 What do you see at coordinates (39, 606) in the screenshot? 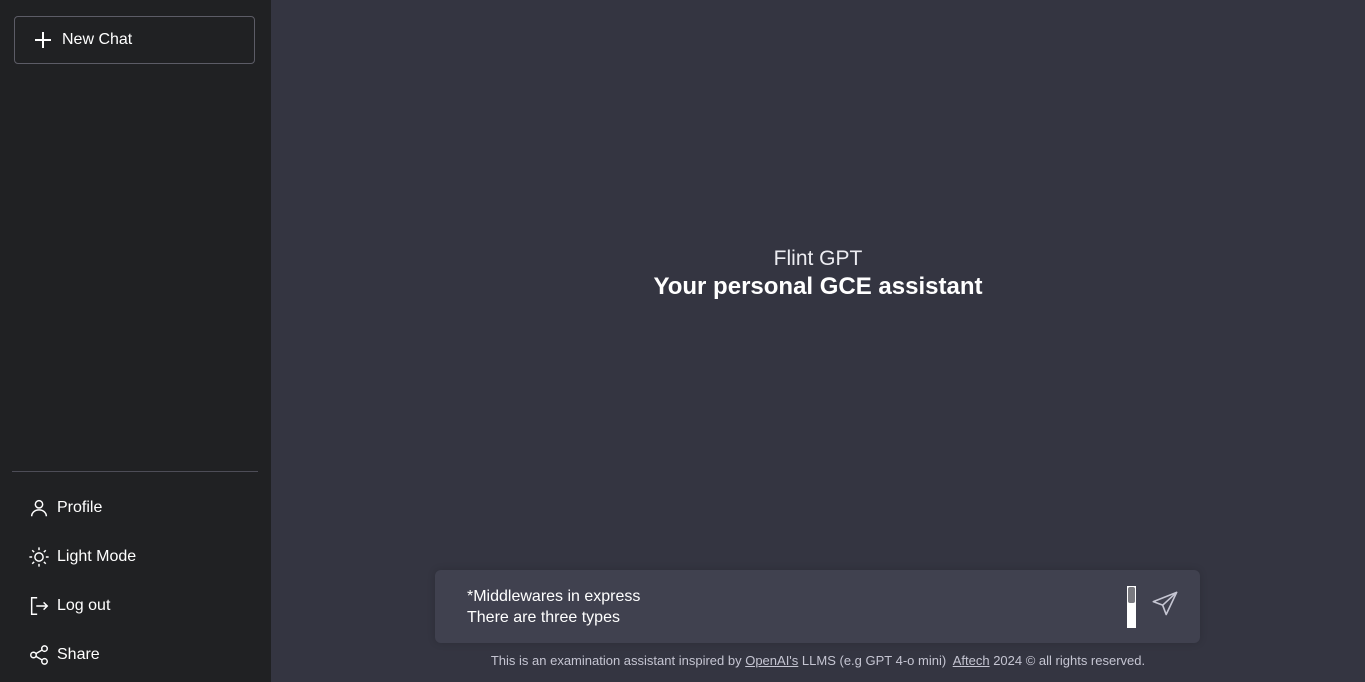
I see `logout-icon` at bounding box center [39, 606].